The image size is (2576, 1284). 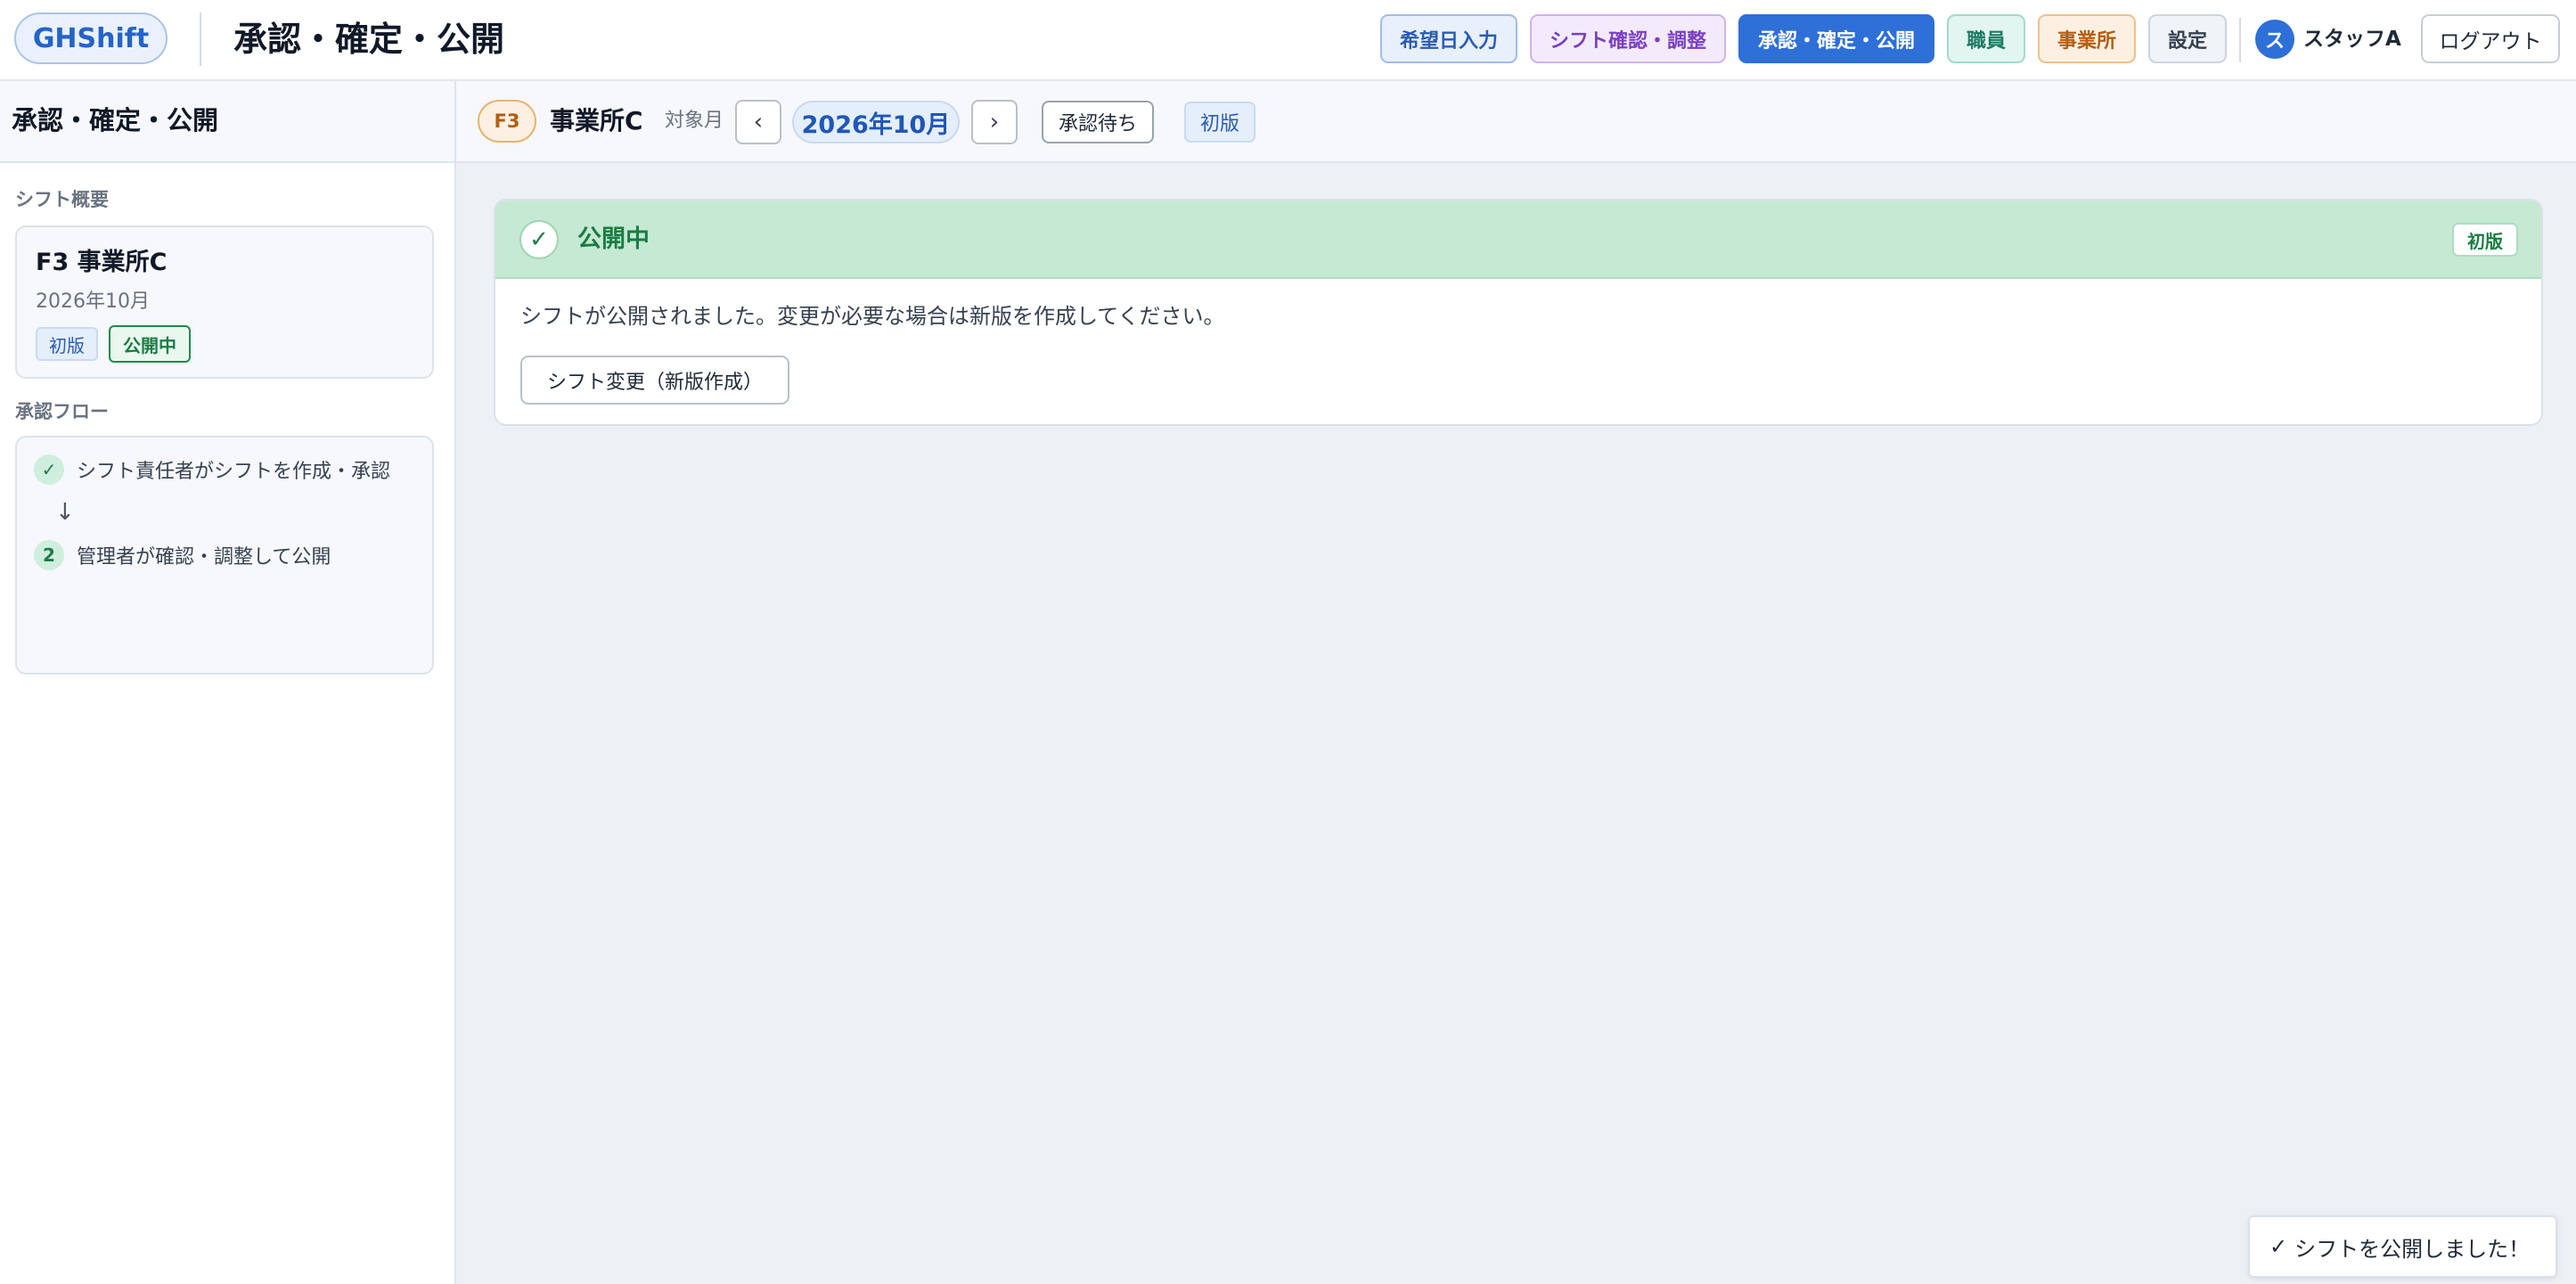 What do you see at coordinates (93, 301) in the screenshot?
I see `summary-month: 2026年10月` at bounding box center [93, 301].